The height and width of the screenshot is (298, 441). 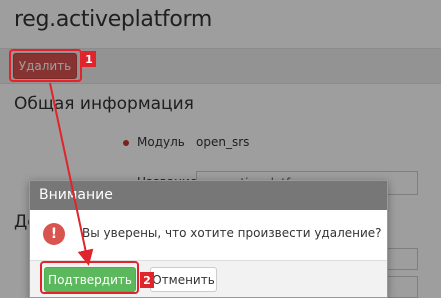 I want to click on highlight-box-step2, so click(x=89, y=277).